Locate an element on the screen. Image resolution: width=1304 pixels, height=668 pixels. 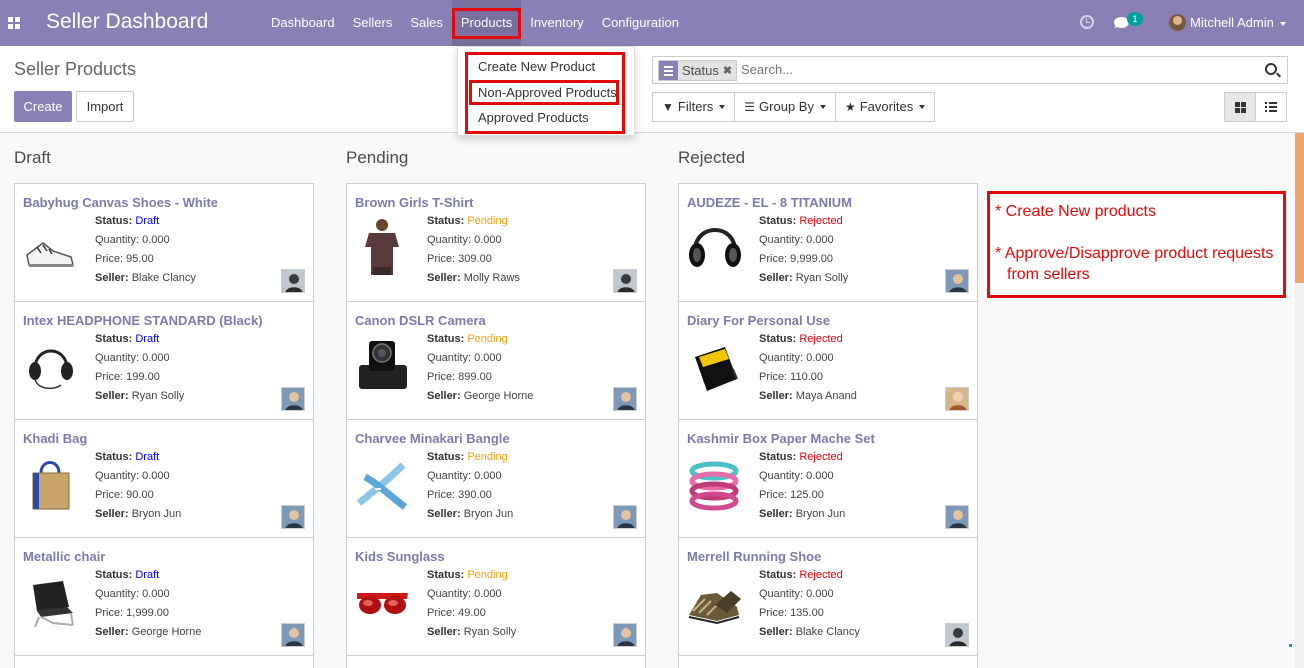
product-name: Kashmir Box Paper Mache Set is located at coordinates (781, 438).